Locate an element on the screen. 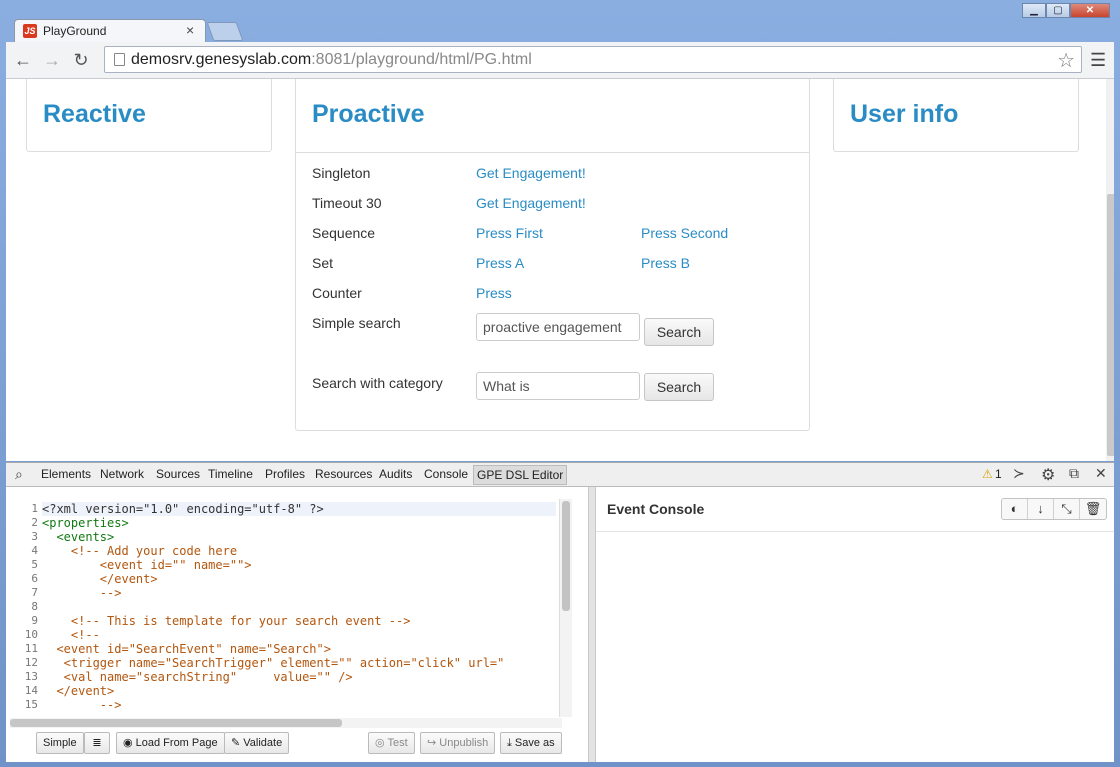  singleton-link: Get Engagement! is located at coordinates (531, 173).